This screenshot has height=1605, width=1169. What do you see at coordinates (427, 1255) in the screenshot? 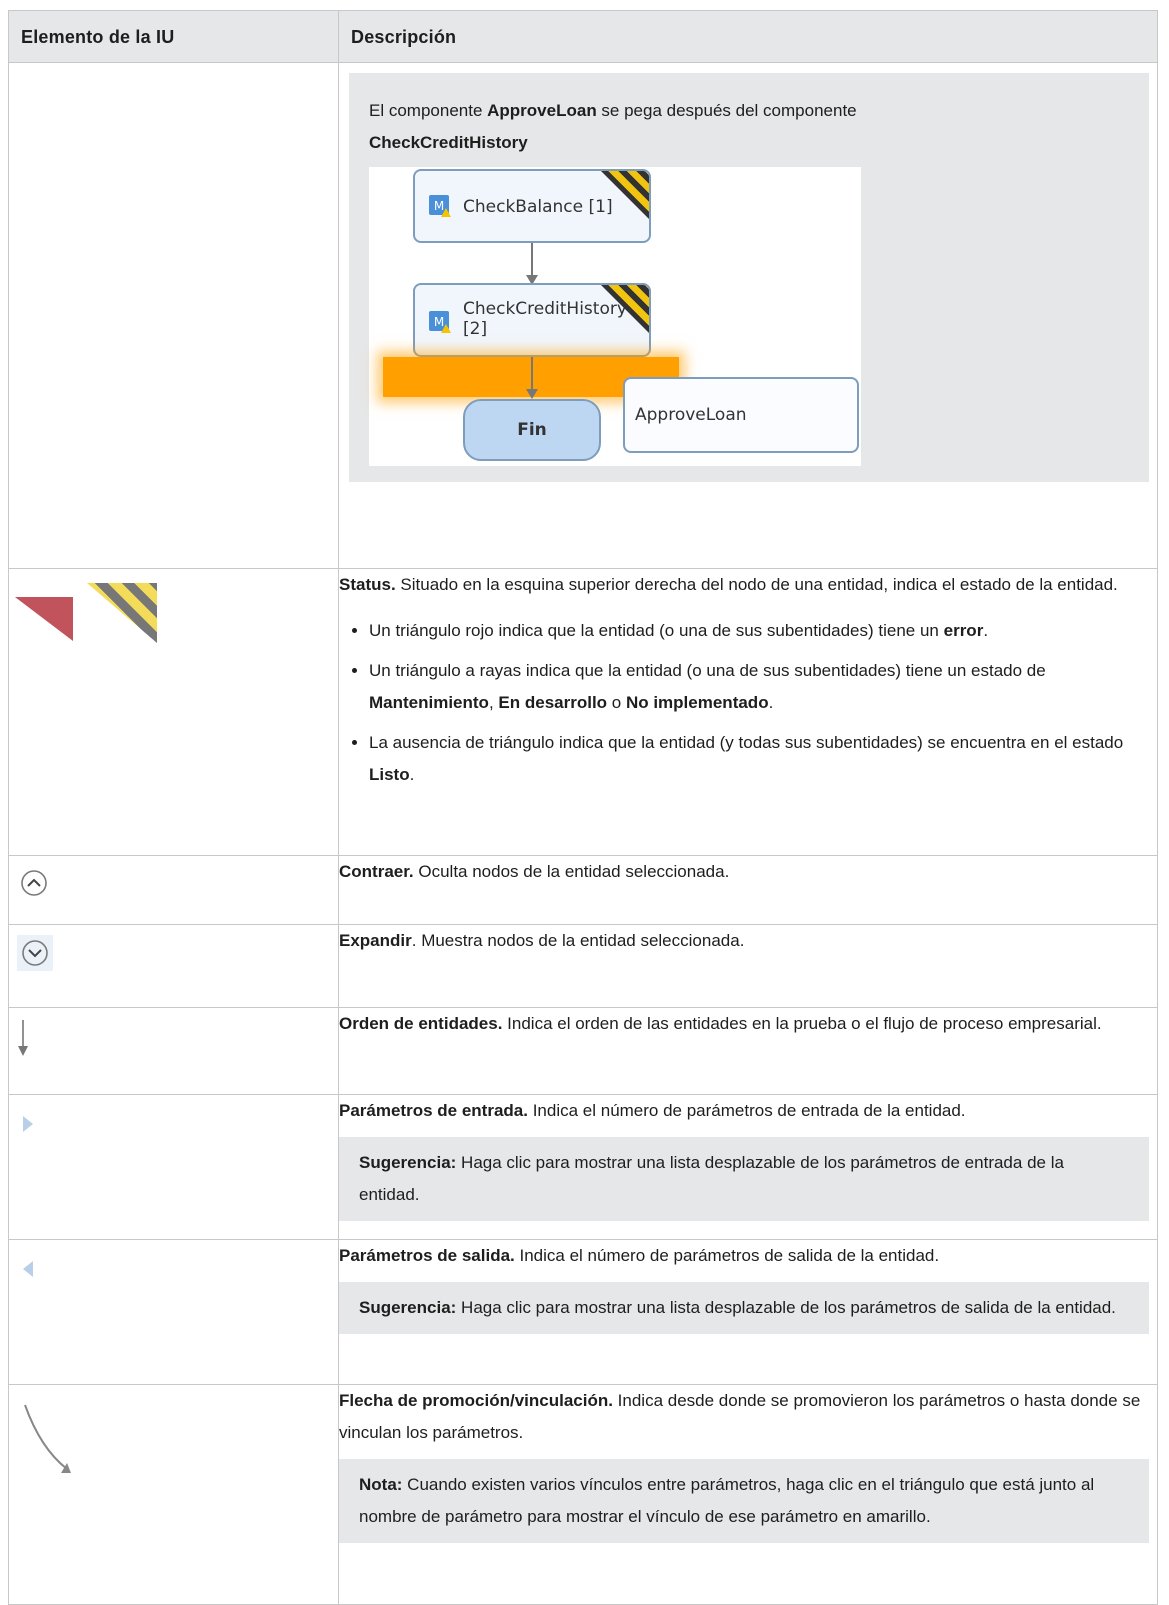
I see `output-title: Parámetros de salida.` at bounding box center [427, 1255].